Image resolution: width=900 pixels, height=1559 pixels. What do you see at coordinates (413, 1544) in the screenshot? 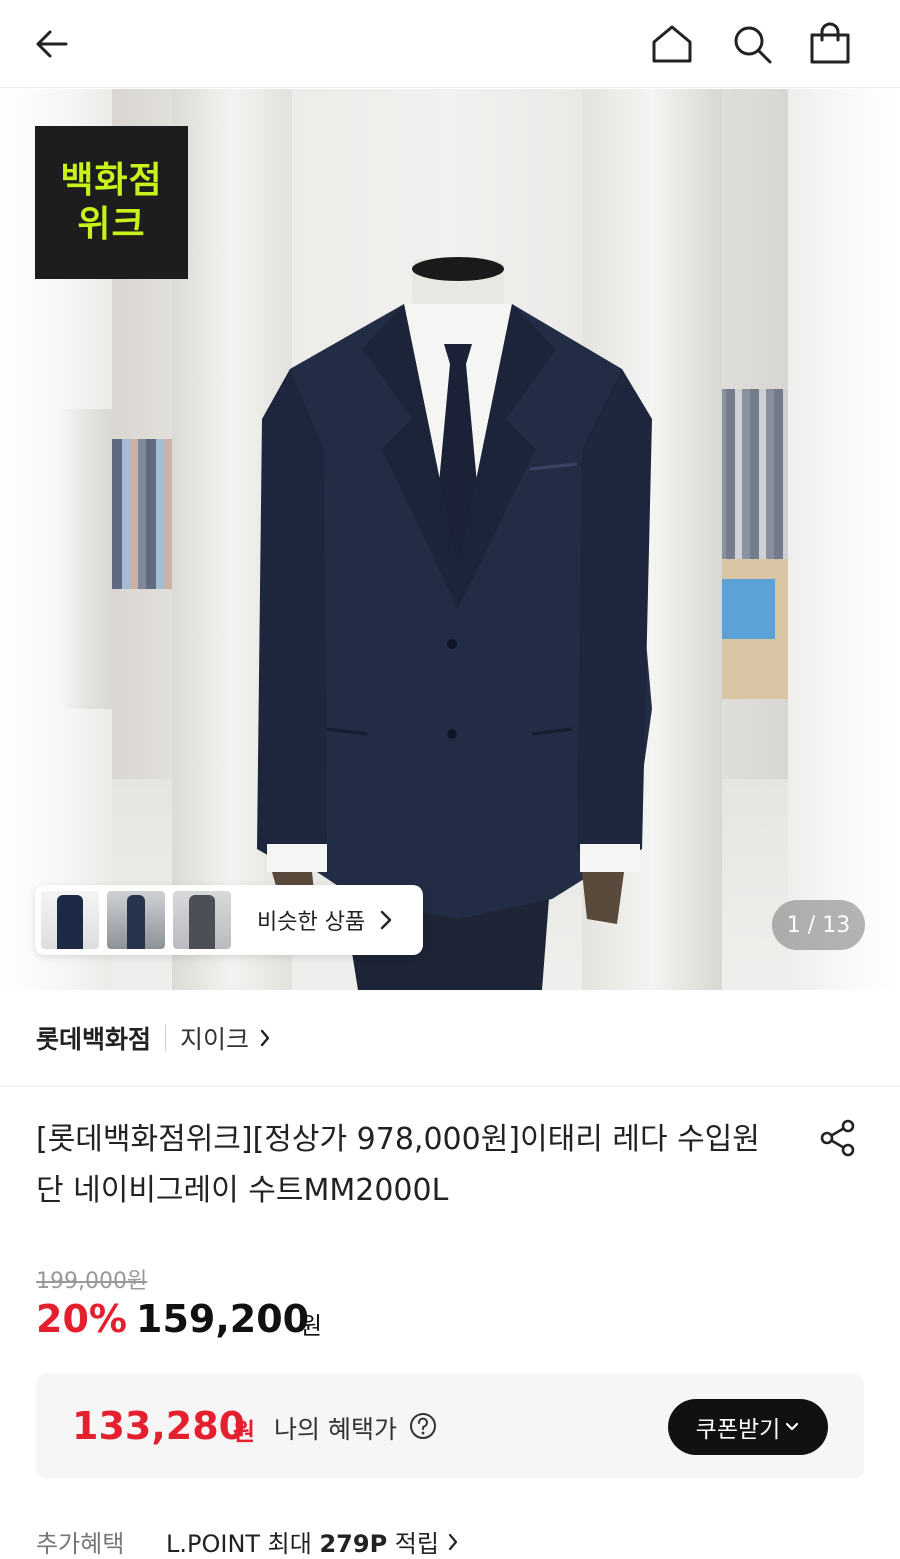
I see `lpoint-suffix: 적립` at bounding box center [413, 1544].